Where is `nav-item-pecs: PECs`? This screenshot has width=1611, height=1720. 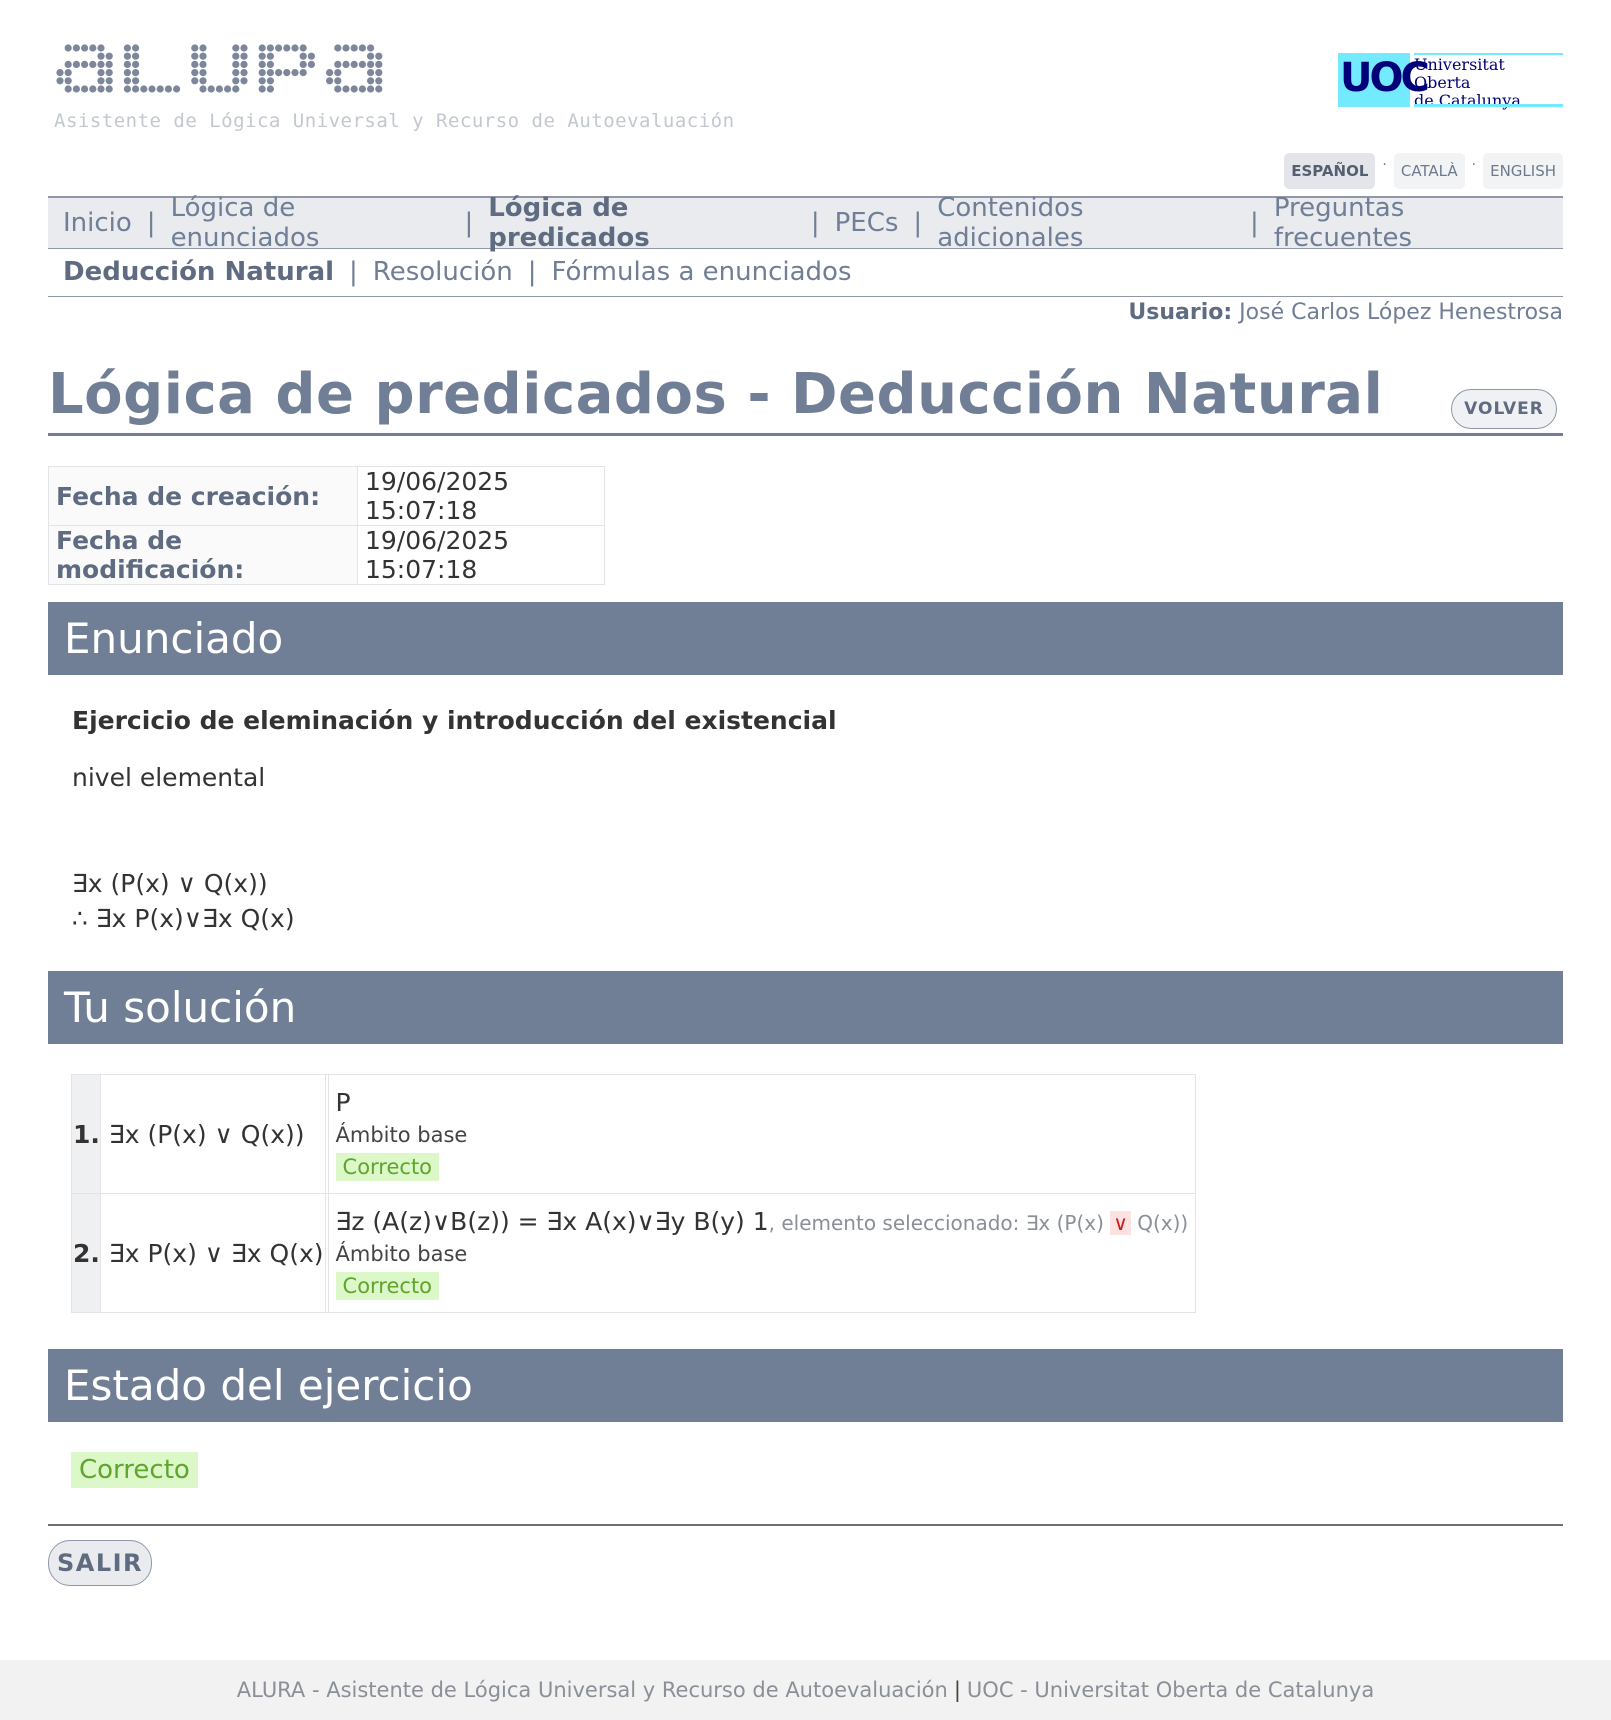
nav-item-pecs: PECs is located at coordinates (867, 223).